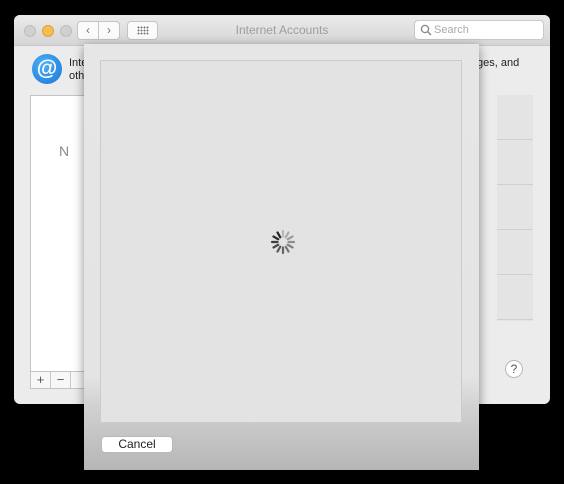 The height and width of the screenshot is (484, 564). Describe the element at coordinates (426, 30) in the screenshot. I see `search-icon` at that location.